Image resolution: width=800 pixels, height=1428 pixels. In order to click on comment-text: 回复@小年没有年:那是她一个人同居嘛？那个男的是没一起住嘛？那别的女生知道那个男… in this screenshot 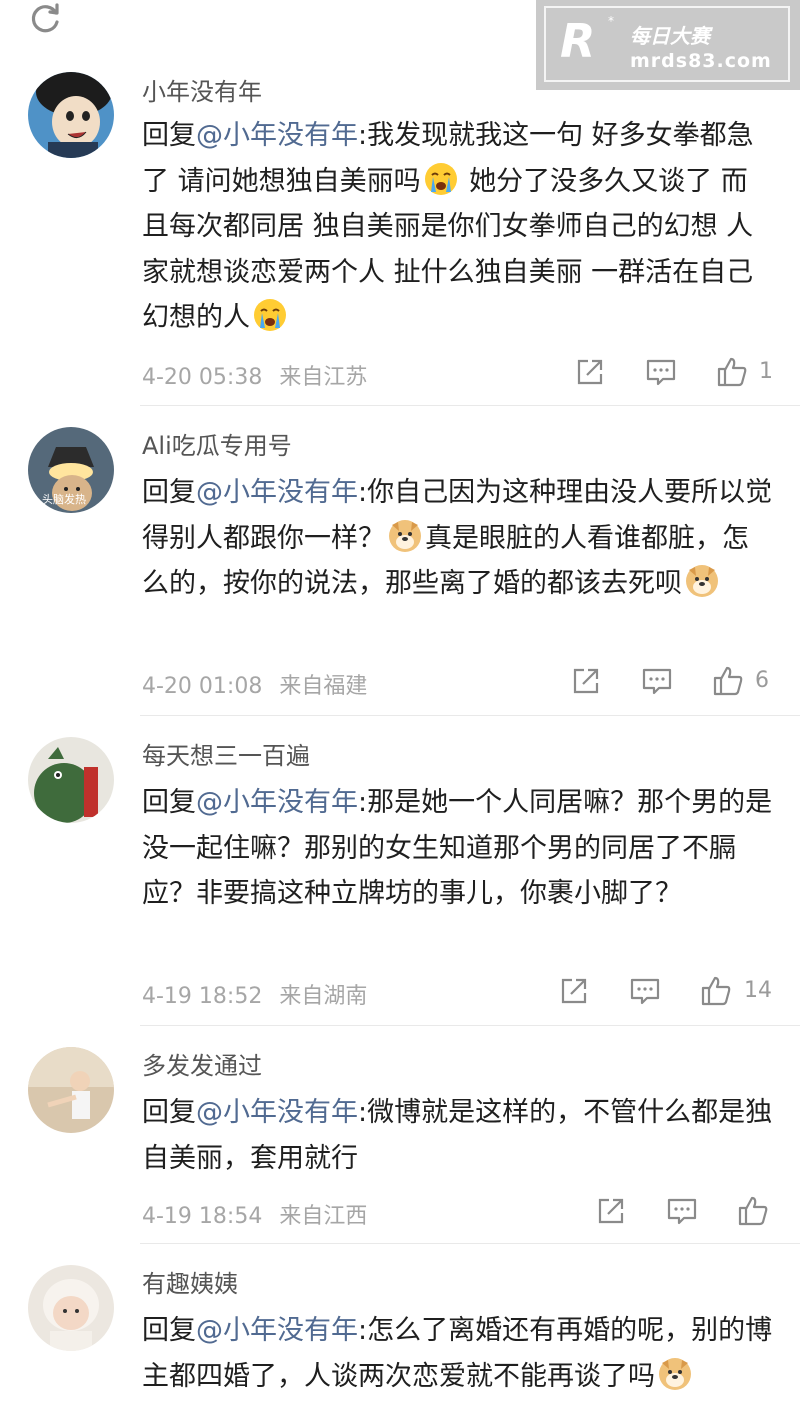, I will do `click(458, 848)`.